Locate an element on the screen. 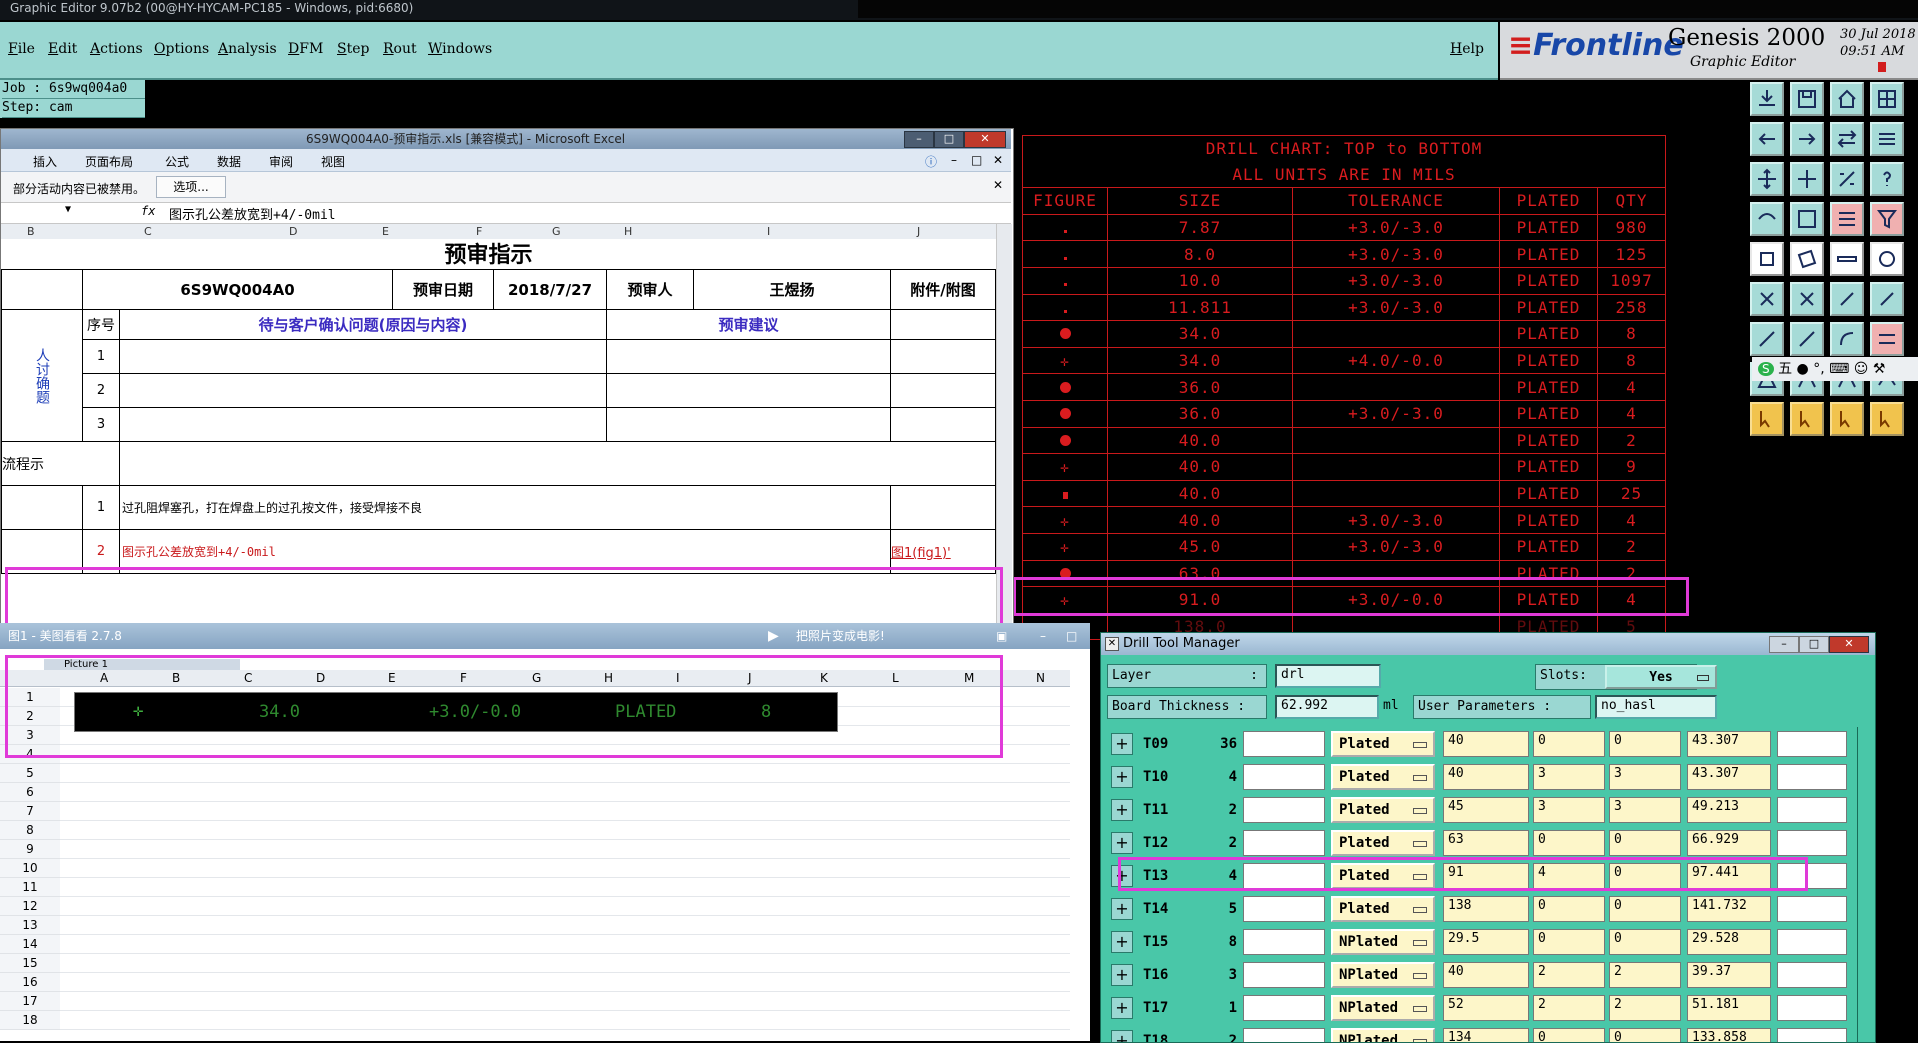 This screenshot has height=1043, width=1918. column-header: J is located at coordinates (918, 231).